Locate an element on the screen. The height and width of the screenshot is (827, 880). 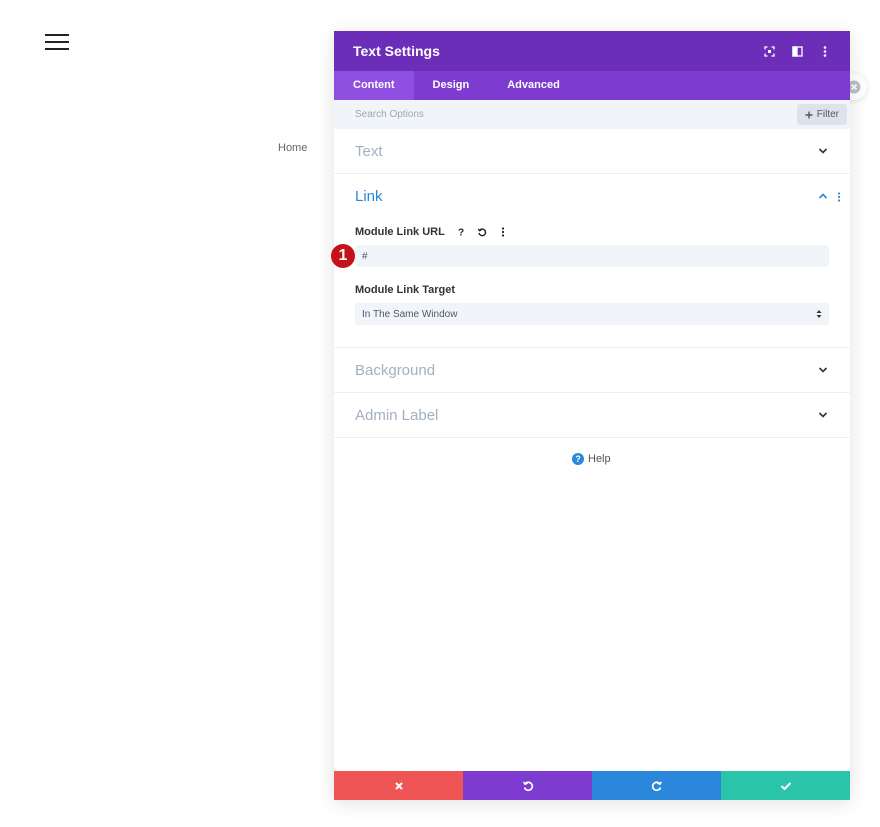
save-check-icon is located at coordinates (785, 785).